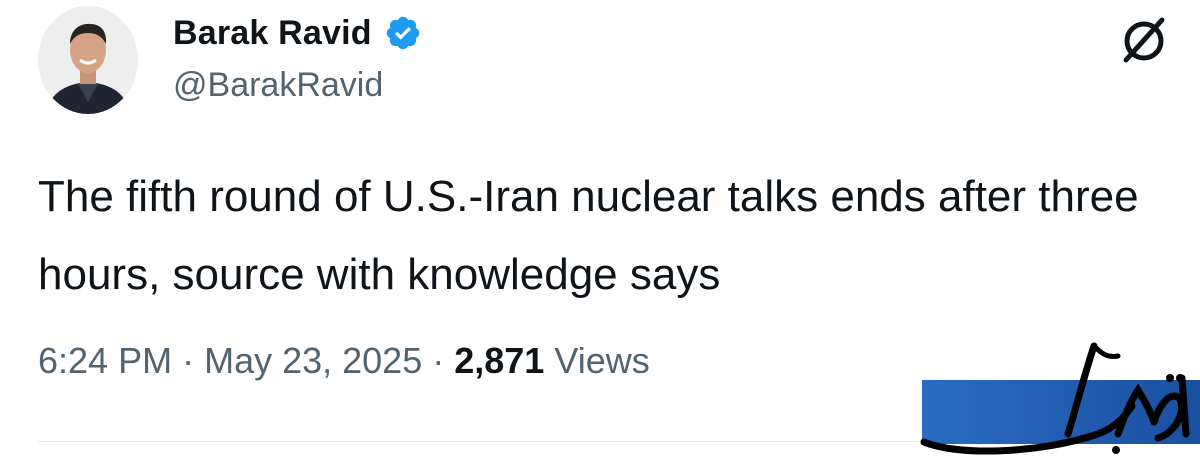  Describe the element at coordinates (478, 441) in the screenshot. I see `divider` at that location.